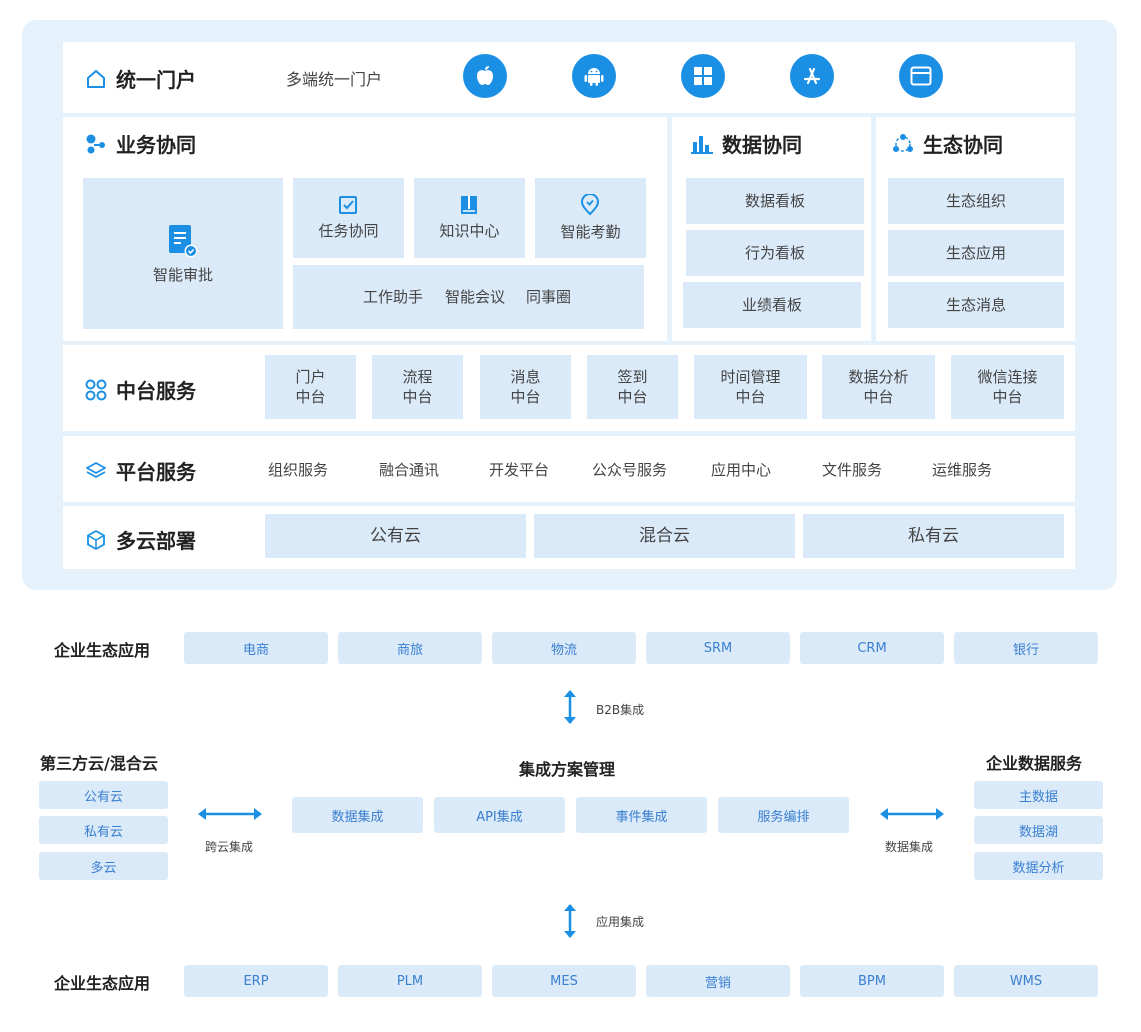 Image resolution: width=1141 pixels, height=1032 pixels. I want to click on top-item-ecommerce: 电商, so click(256, 648).